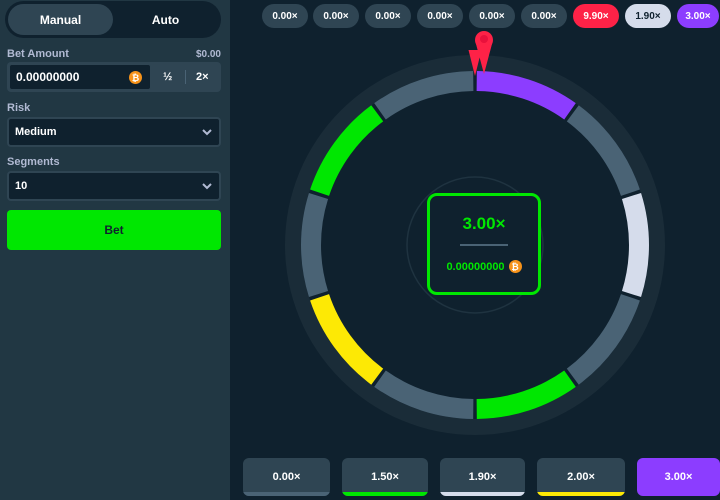  What do you see at coordinates (635, 245) in the screenshot?
I see `wheel-segment-white` at bounding box center [635, 245].